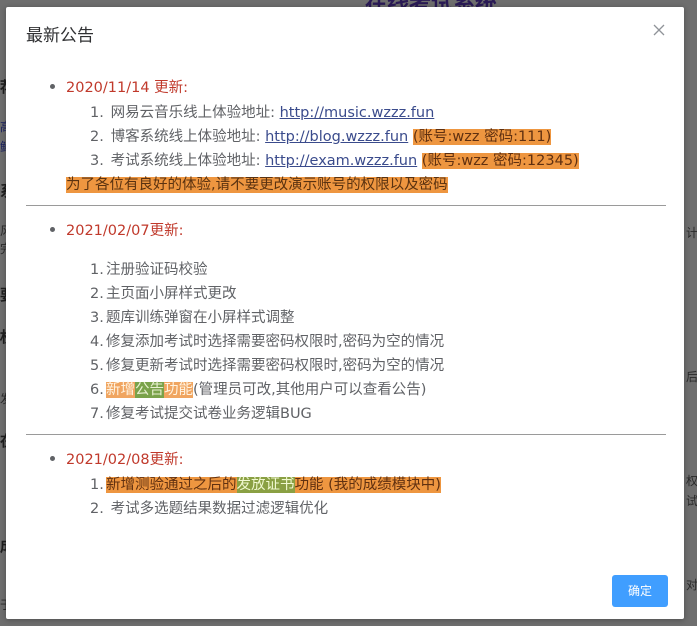  What do you see at coordinates (163, 294) in the screenshot?
I see `list-item: 2. 主页面小屏样式更改` at bounding box center [163, 294].